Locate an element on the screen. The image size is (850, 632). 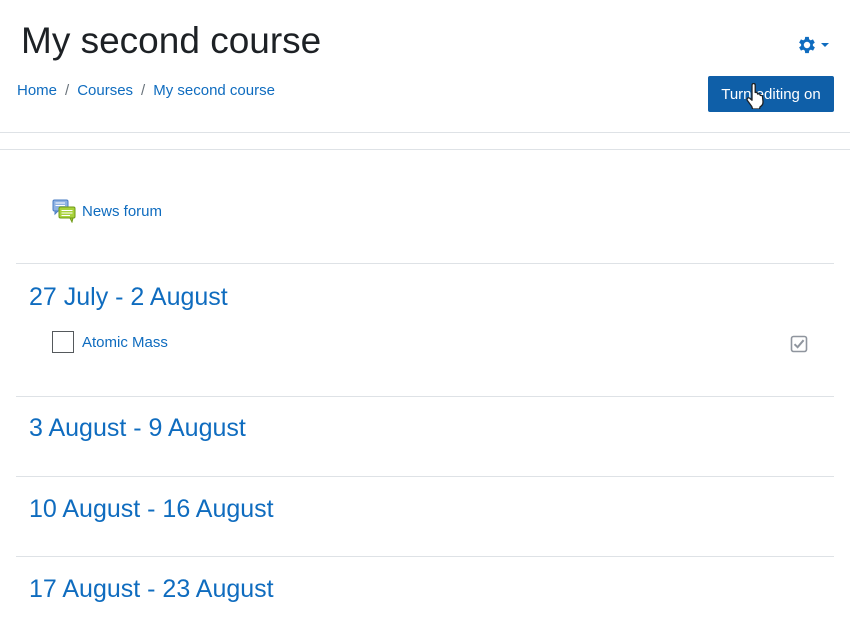
activity-news-forum: News forum is located at coordinates (107, 211).